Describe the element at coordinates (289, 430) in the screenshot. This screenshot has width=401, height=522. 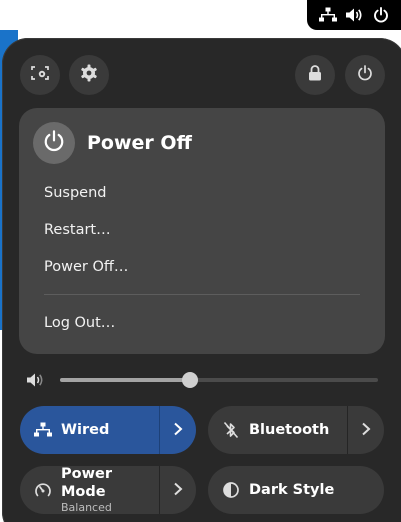
I see `bluetooth-label: Bluetooth` at that location.